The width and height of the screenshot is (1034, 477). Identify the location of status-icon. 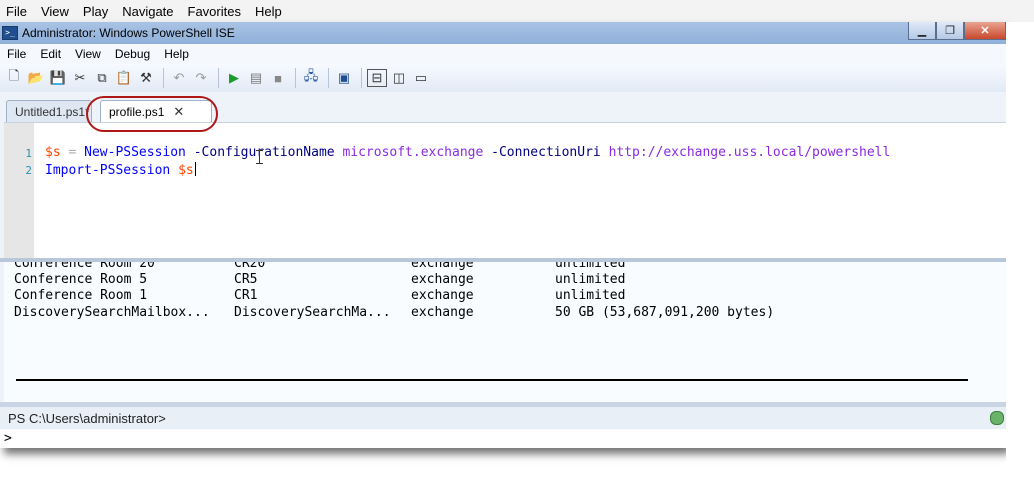
(997, 418).